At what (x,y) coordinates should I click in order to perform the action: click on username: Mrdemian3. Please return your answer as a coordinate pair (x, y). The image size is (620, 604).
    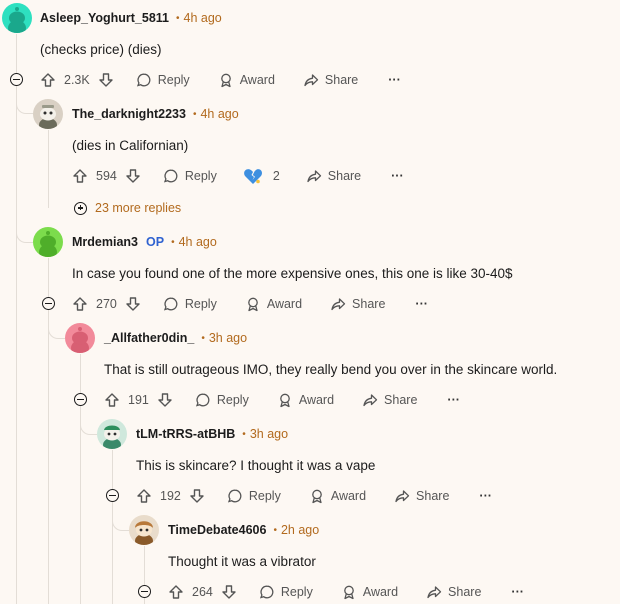
    Looking at the image, I should click on (105, 242).